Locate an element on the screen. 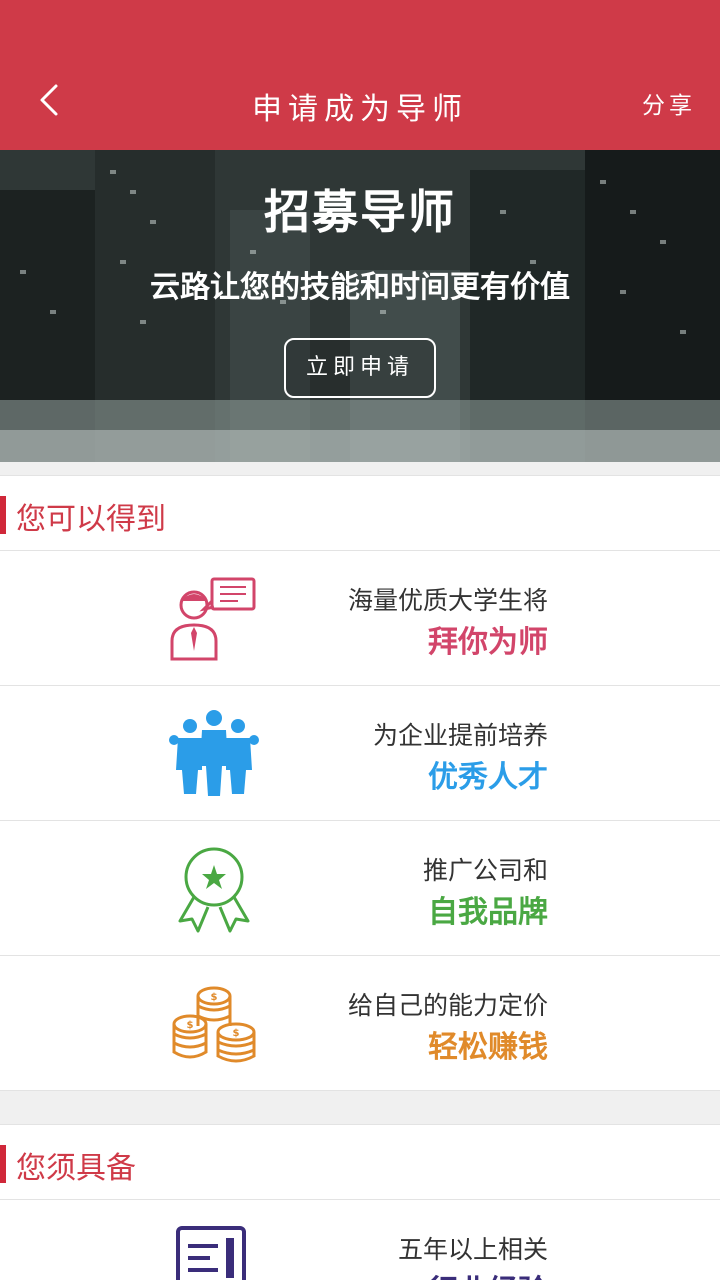 This screenshot has width=720, height=1280. section-title: 您可以得到 is located at coordinates (91, 519).